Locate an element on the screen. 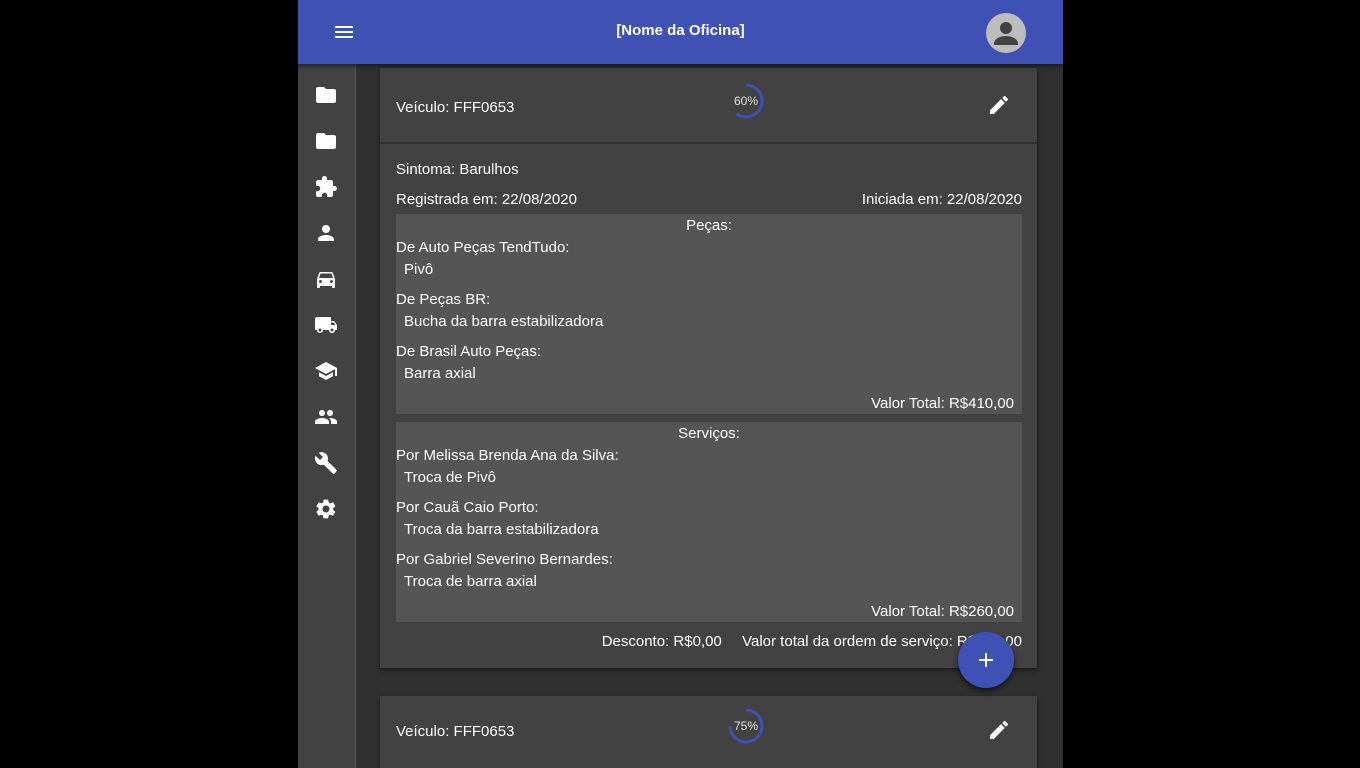  divider is located at coordinates (708, 143).